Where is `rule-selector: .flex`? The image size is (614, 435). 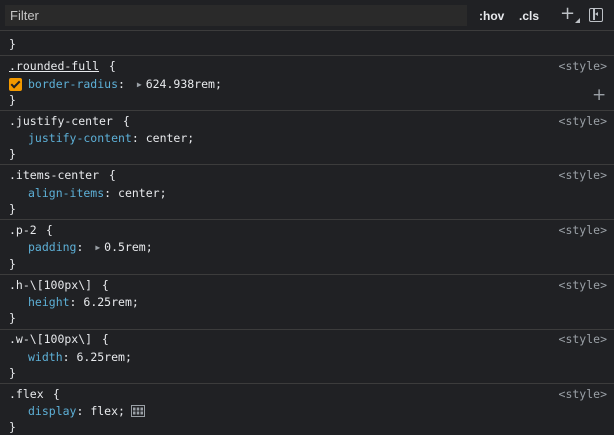 rule-selector: .flex is located at coordinates (26, 394).